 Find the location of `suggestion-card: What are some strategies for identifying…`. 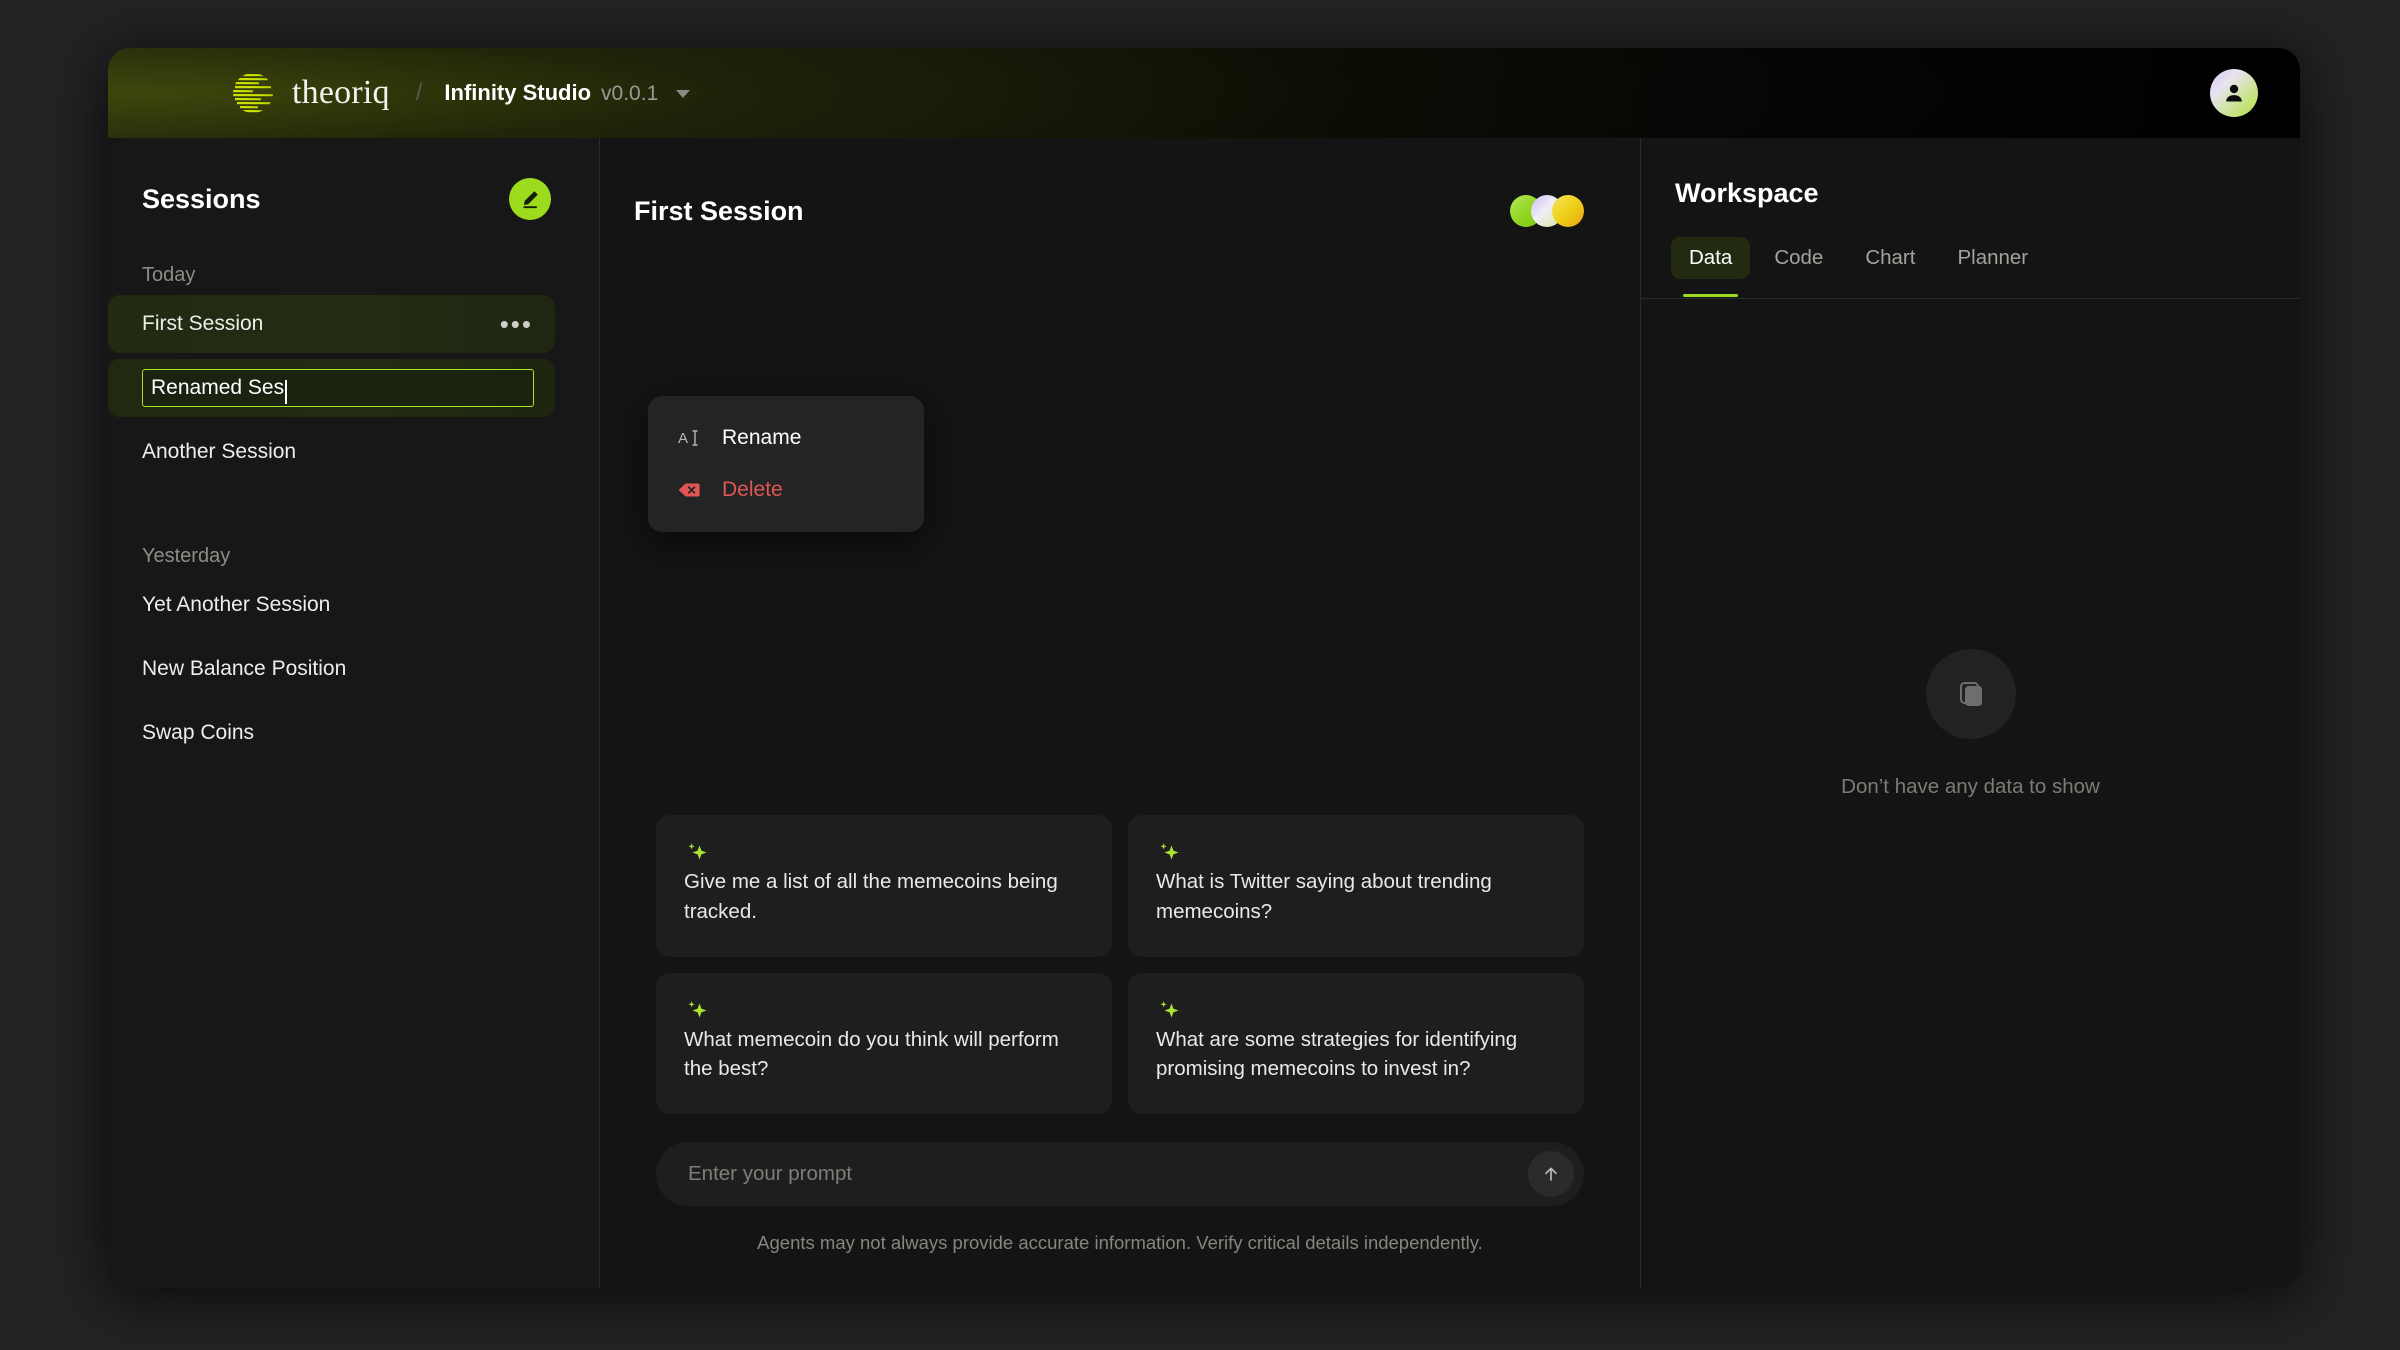

suggestion-card: What are some strategies for identifying… is located at coordinates (1356, 1043).